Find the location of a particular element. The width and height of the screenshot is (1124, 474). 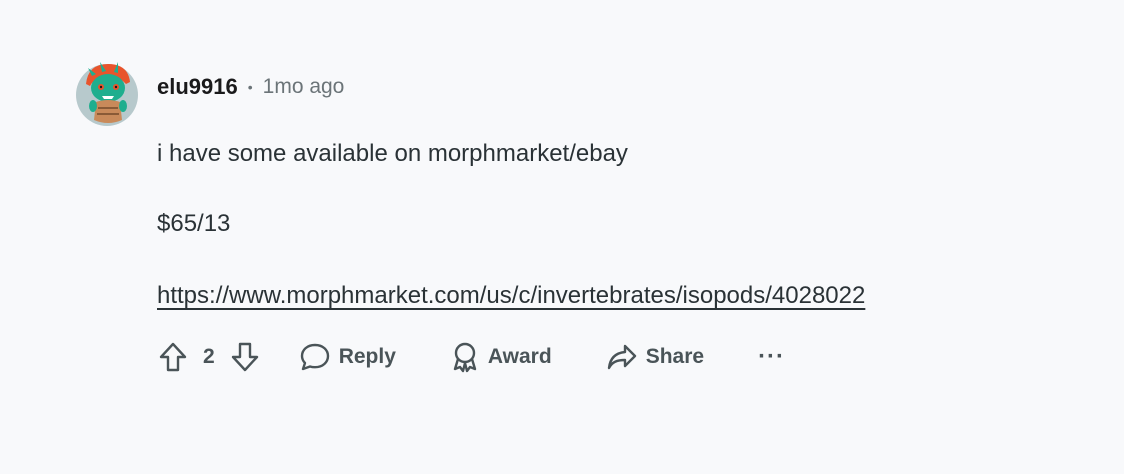

share-icon is located at coordinates (621, 357).